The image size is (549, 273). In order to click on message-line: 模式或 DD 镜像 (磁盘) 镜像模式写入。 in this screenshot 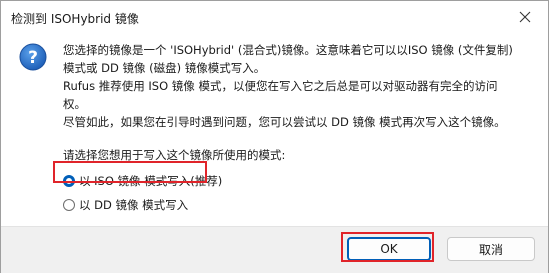, I will do `click(164, 68)`.